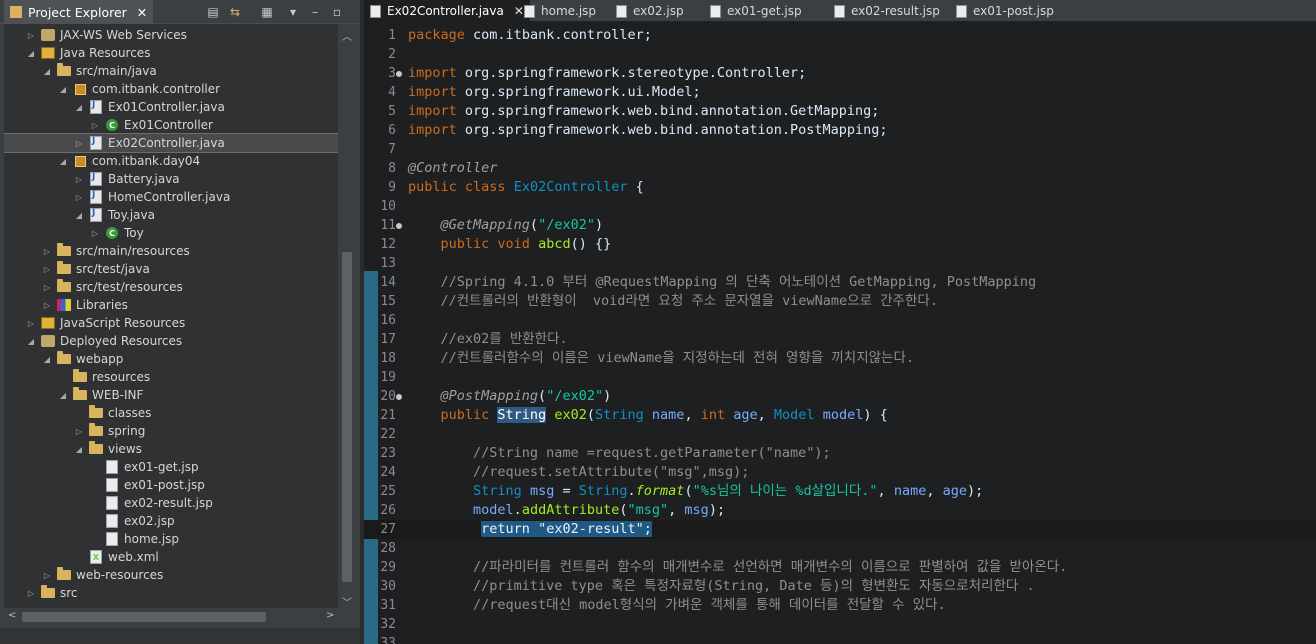  I want to click on tree-item: ▷ C Ex01Controller, so click(171, 125).